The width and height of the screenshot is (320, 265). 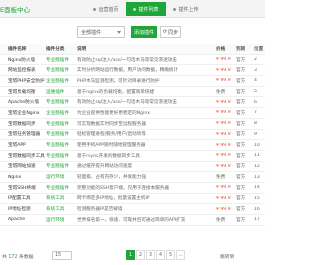 I want to click on plugin-position: 16, so click(x=257, y=209).